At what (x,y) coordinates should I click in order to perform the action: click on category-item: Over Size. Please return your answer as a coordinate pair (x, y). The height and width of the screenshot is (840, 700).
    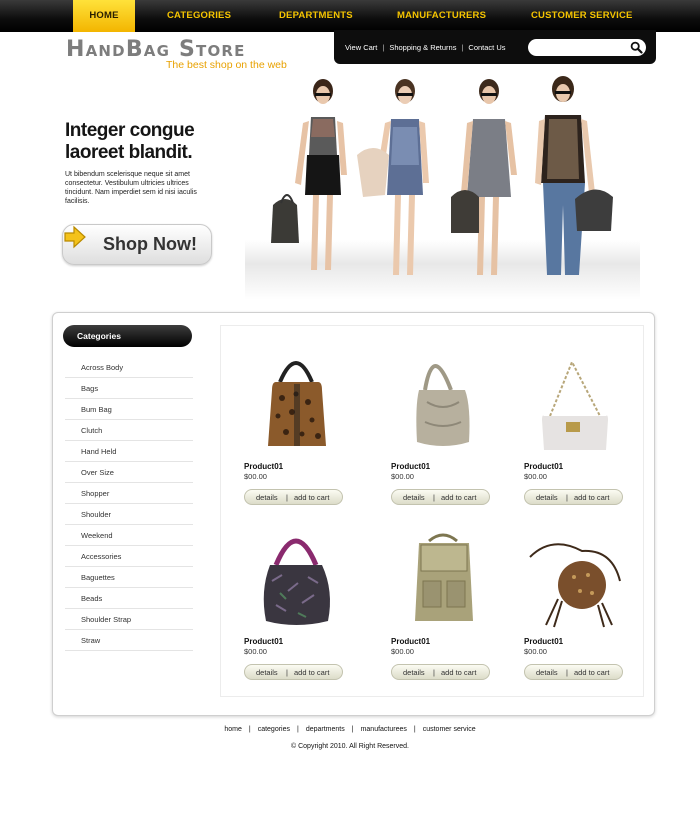
    Looking at the image, I should click on (129, 472).